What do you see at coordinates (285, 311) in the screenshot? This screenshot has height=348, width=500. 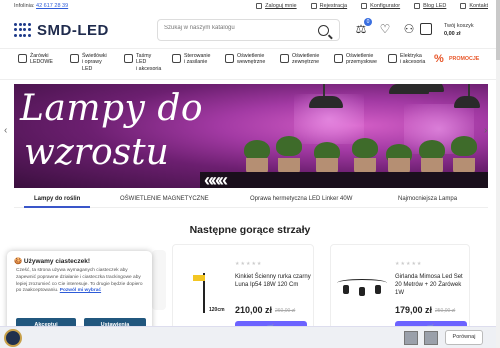 I see `product-old-price: 260,00 zł` at bounding box center [285, 311].